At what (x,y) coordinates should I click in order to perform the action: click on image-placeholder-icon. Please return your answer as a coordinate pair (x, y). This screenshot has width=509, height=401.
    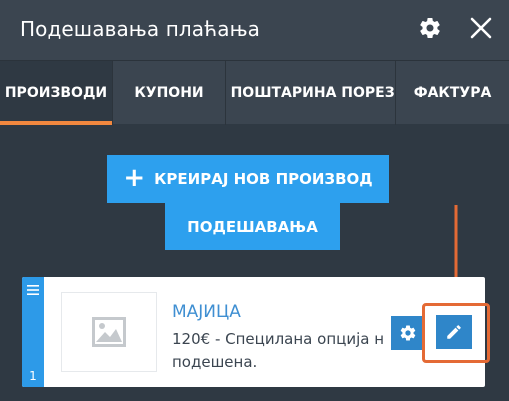
    Looking at the image, I should click on (109, 332).